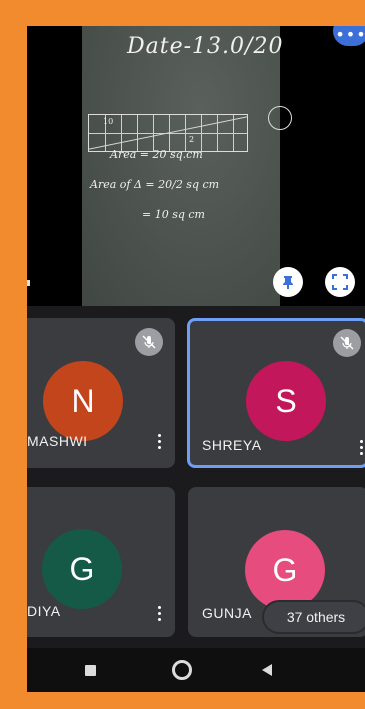 The width and height of the screenshot is (365, 709). I want to click on fullscreen-button, so click(340, 282).